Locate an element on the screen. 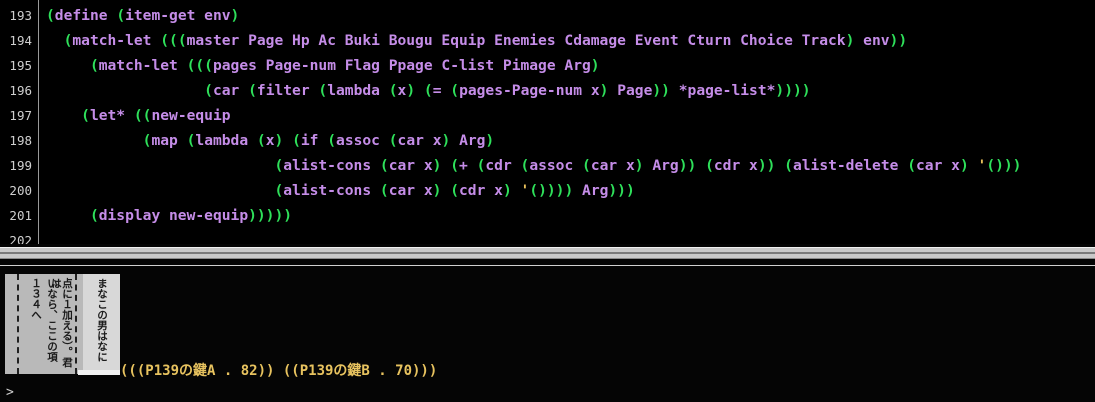 This screenshot has width=1095, height=402. scan-right-panel: まなこの男はなに is located at coordinates (101, 324).